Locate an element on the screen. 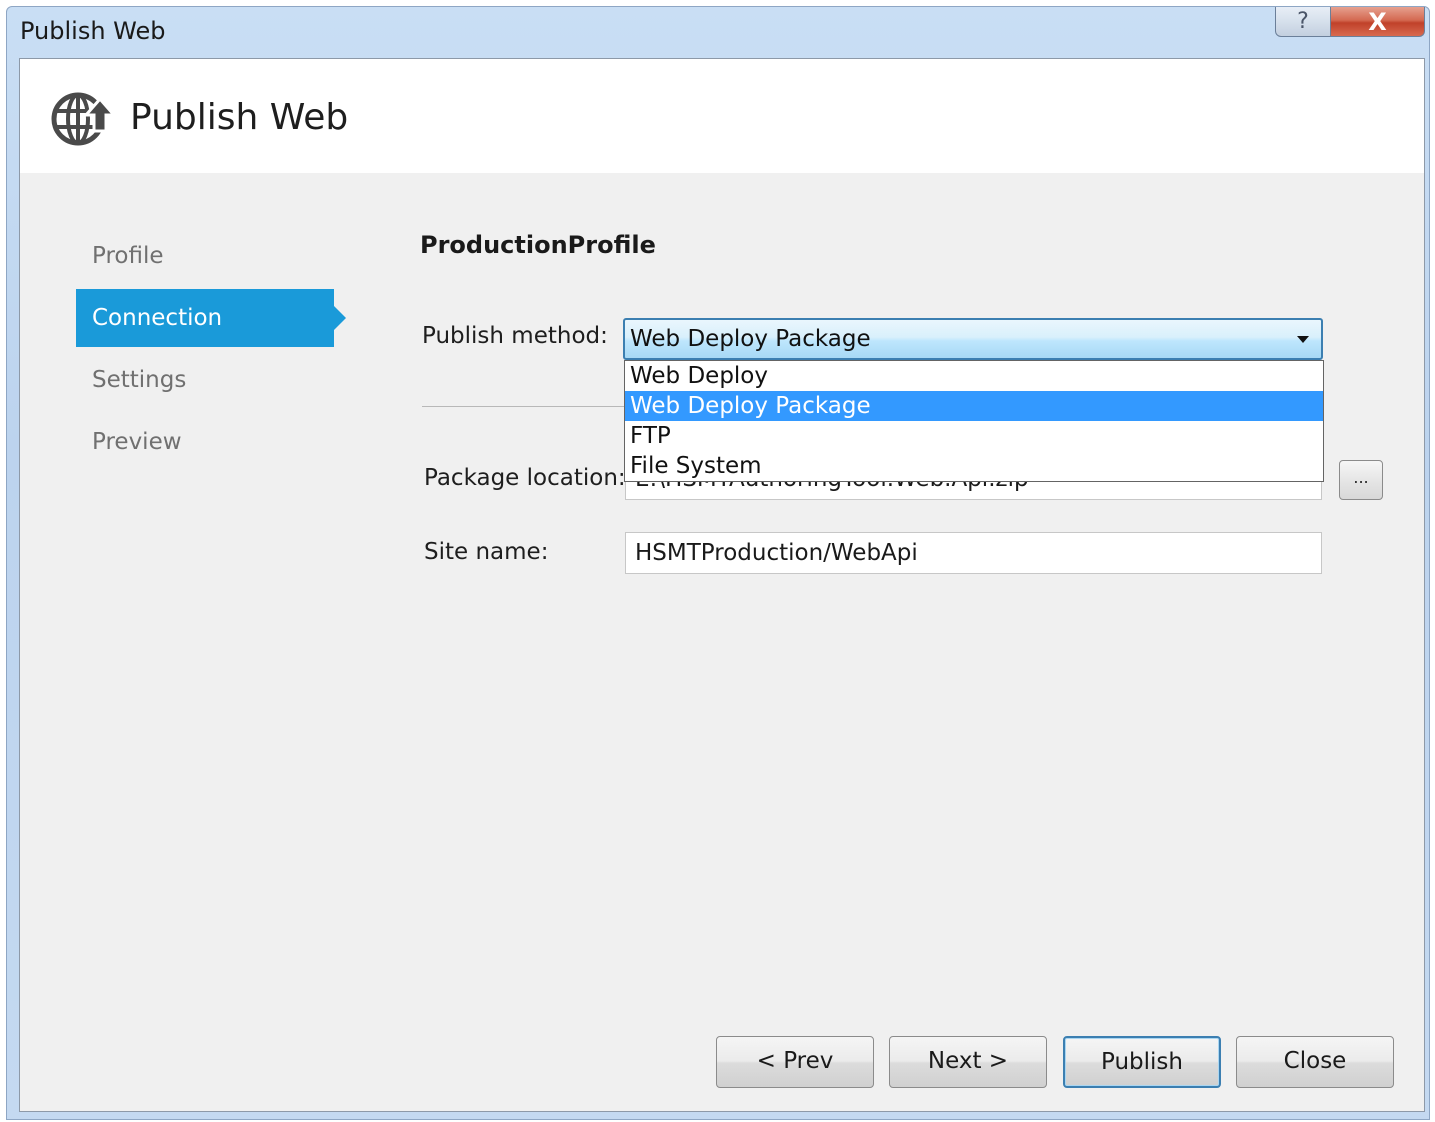  close-icon: X is located at coordinates (1377, 21).